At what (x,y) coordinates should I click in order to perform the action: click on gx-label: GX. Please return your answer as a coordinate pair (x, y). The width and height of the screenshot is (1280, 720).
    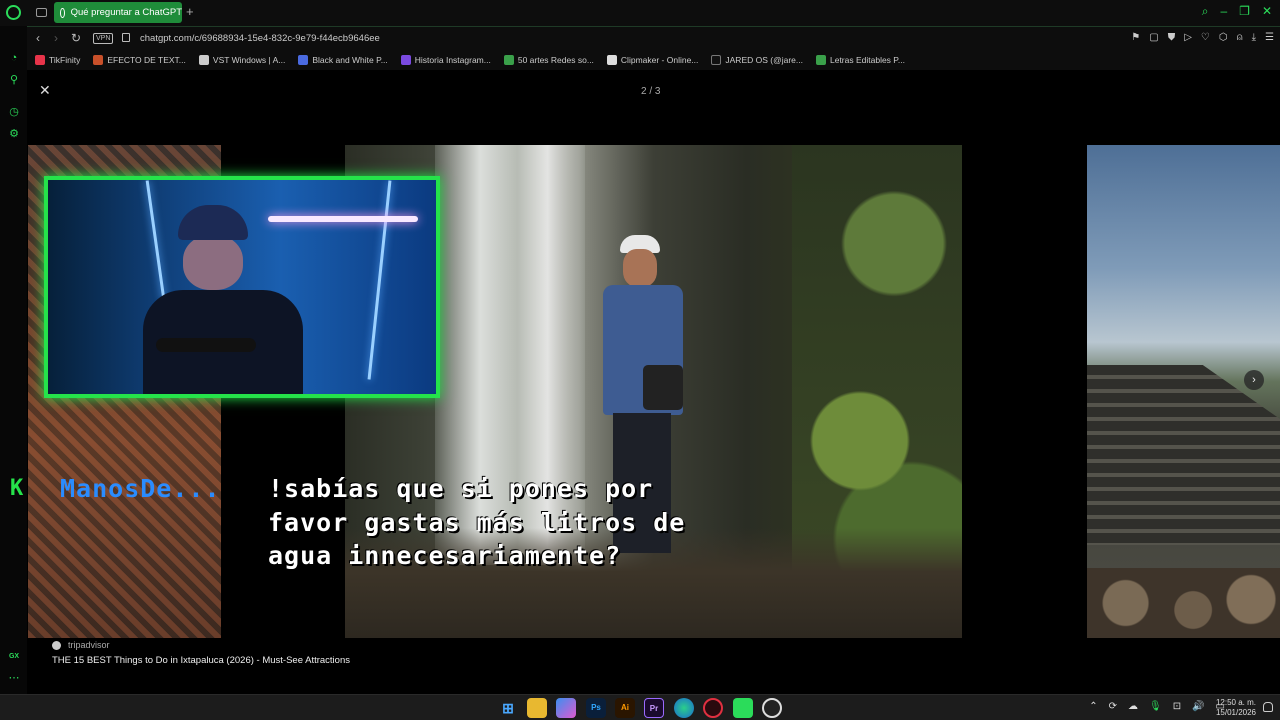
    Looking at the image, I should click on (14, 657).